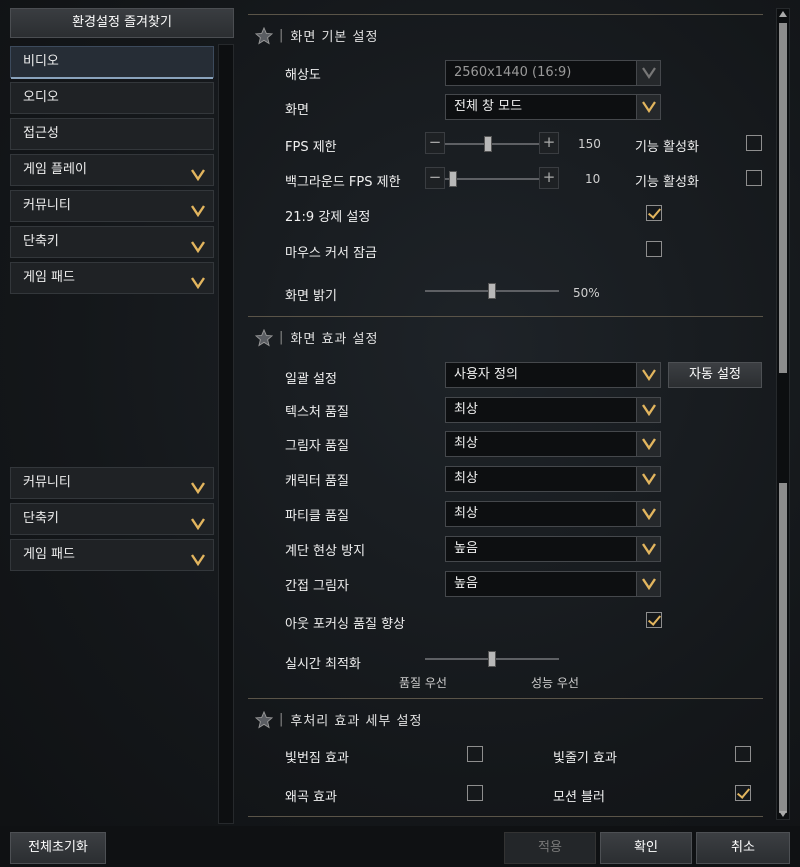 The width and height of the screenshot is (800, 867). Describe the element at coordinates (754, 143) in the screenshot. I see `fps-enable-checkbox` at that location.